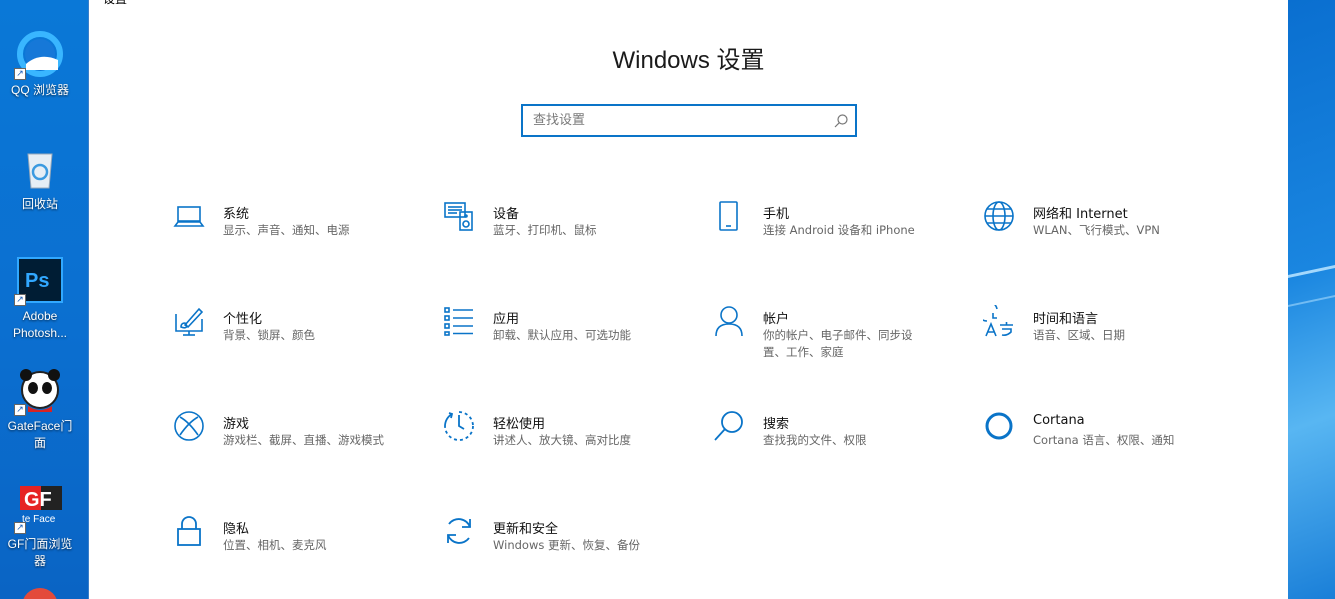 Image resolution: width=1335 pixels, height=599 pixels. What do you see at coordinates (40, 168) in the screenshot?
I see `recycle-bin-icon` at bounding box center [40, 168].